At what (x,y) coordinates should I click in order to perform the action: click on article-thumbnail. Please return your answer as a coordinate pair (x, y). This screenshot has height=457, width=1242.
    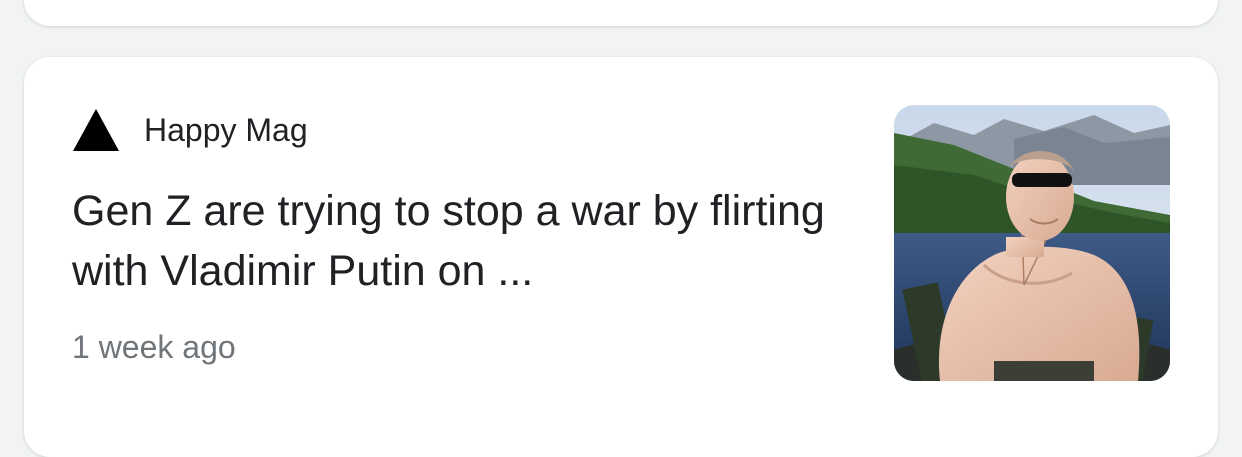
    Looking at the image, I should click on (1032, 243).